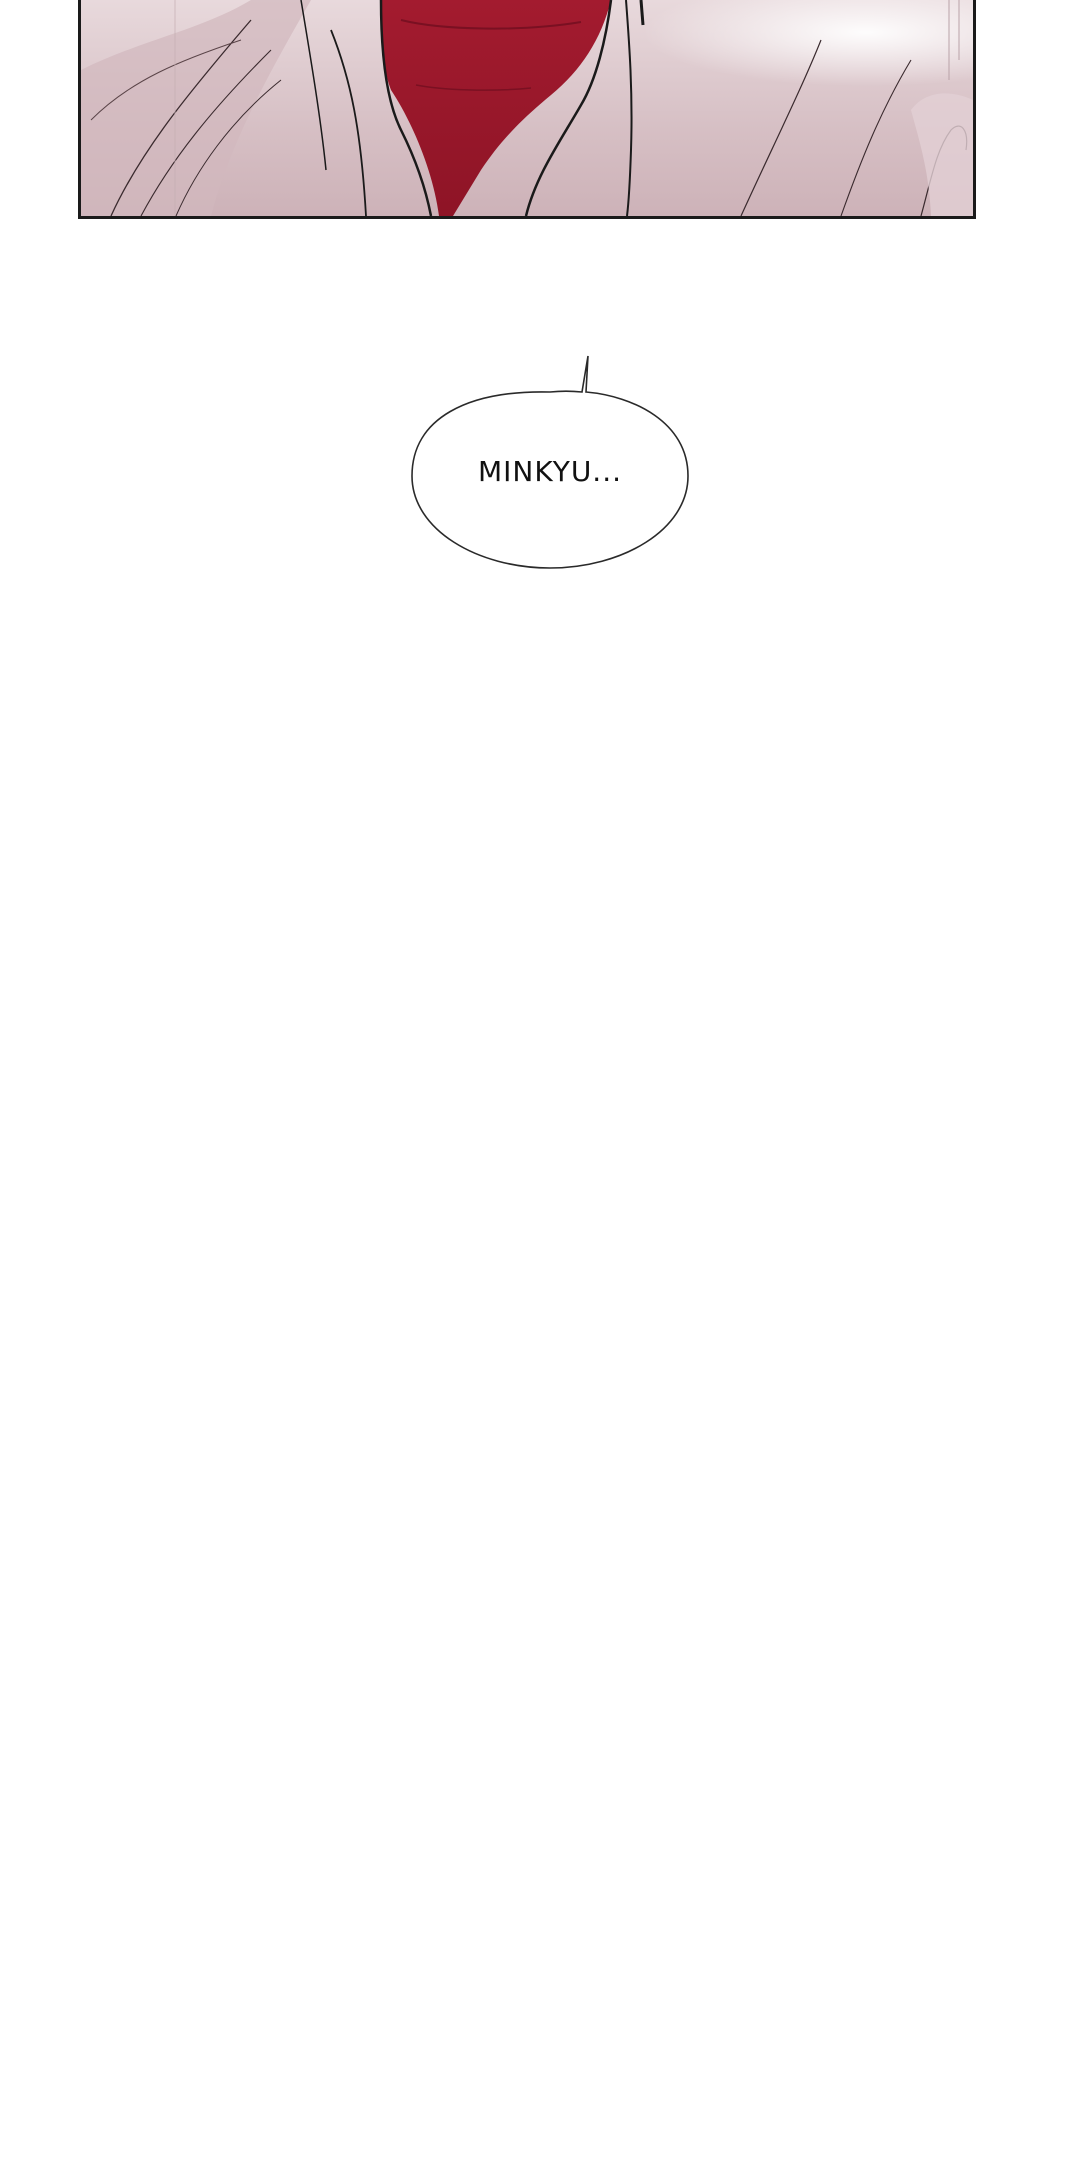 This screenshot has height=2175, width=1080. What do you see at coordinates (642, 13) in the screenshot?
I see `coat-line` at bounding box center [642, 13].